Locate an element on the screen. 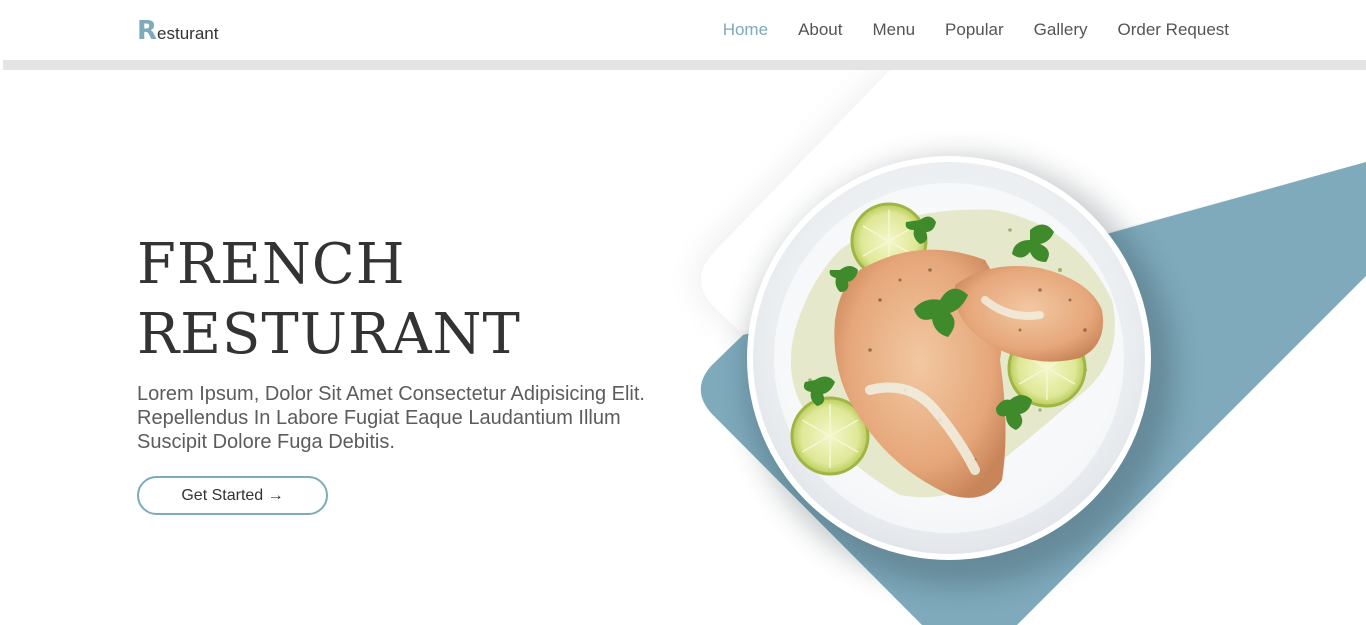 Image resolution: width=1366 pixels, height=625 pixels. brand-name-rest: esturant is located at coordinates (188, 33).